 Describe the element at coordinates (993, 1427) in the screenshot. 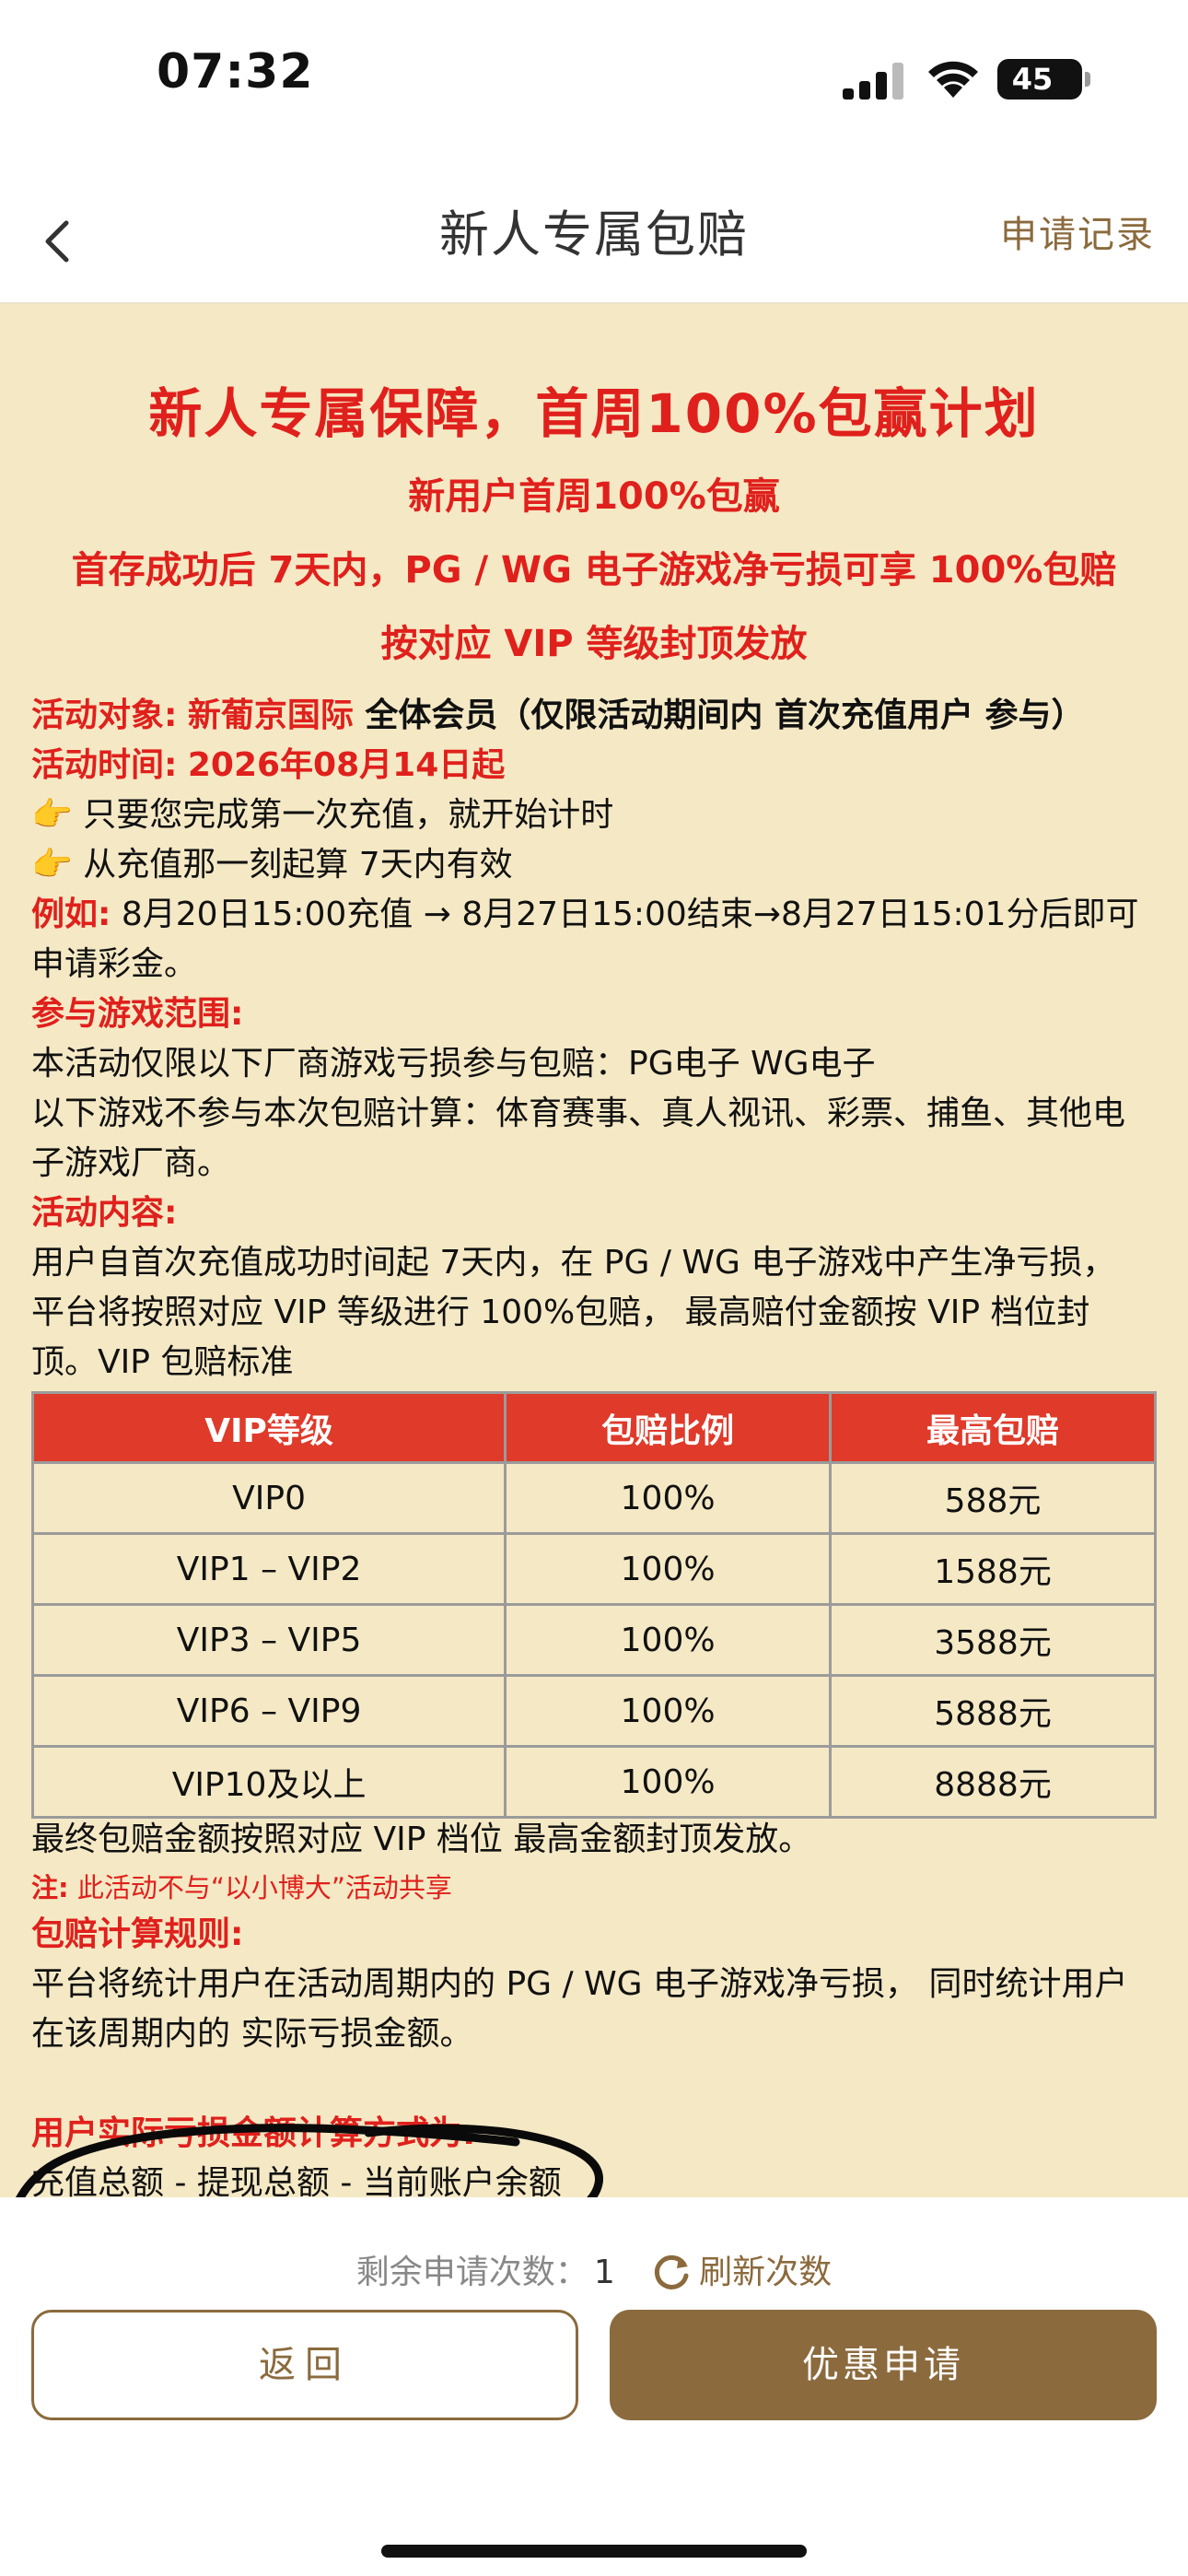

I see `table-header: 最高包赔` at that location.